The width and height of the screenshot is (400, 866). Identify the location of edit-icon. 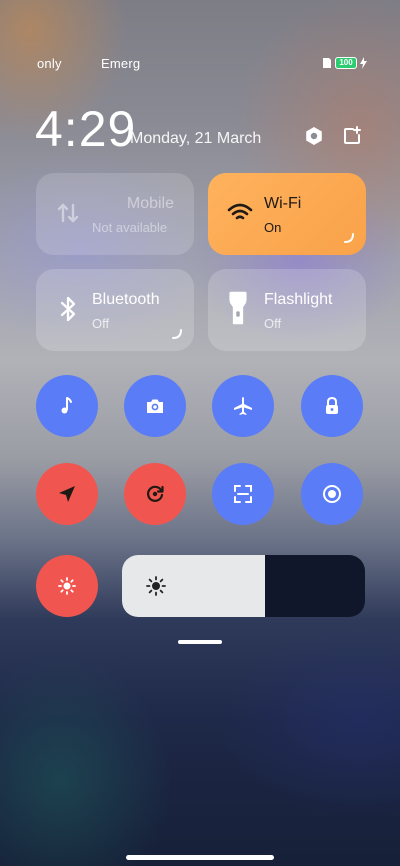
(352, 136).